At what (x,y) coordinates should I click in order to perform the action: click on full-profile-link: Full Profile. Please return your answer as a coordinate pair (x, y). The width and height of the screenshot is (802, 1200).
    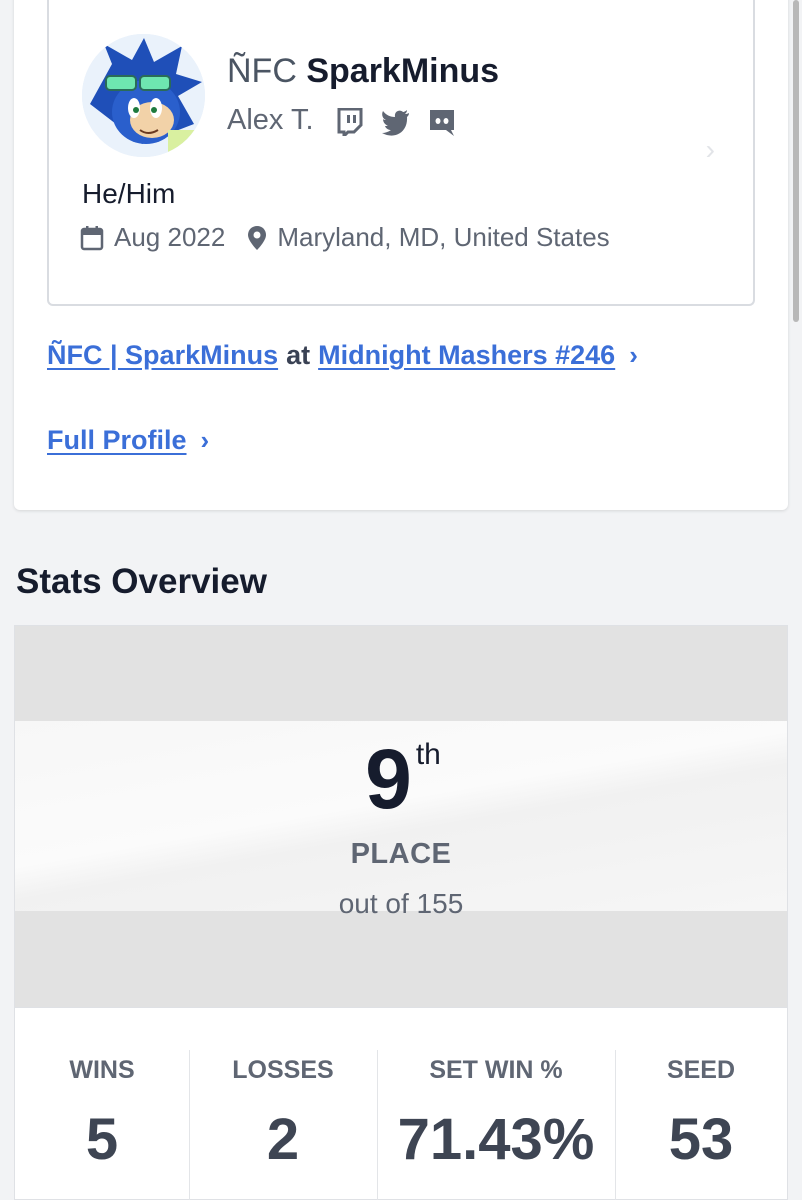
    Looking at the image, I should click on (117, 440).